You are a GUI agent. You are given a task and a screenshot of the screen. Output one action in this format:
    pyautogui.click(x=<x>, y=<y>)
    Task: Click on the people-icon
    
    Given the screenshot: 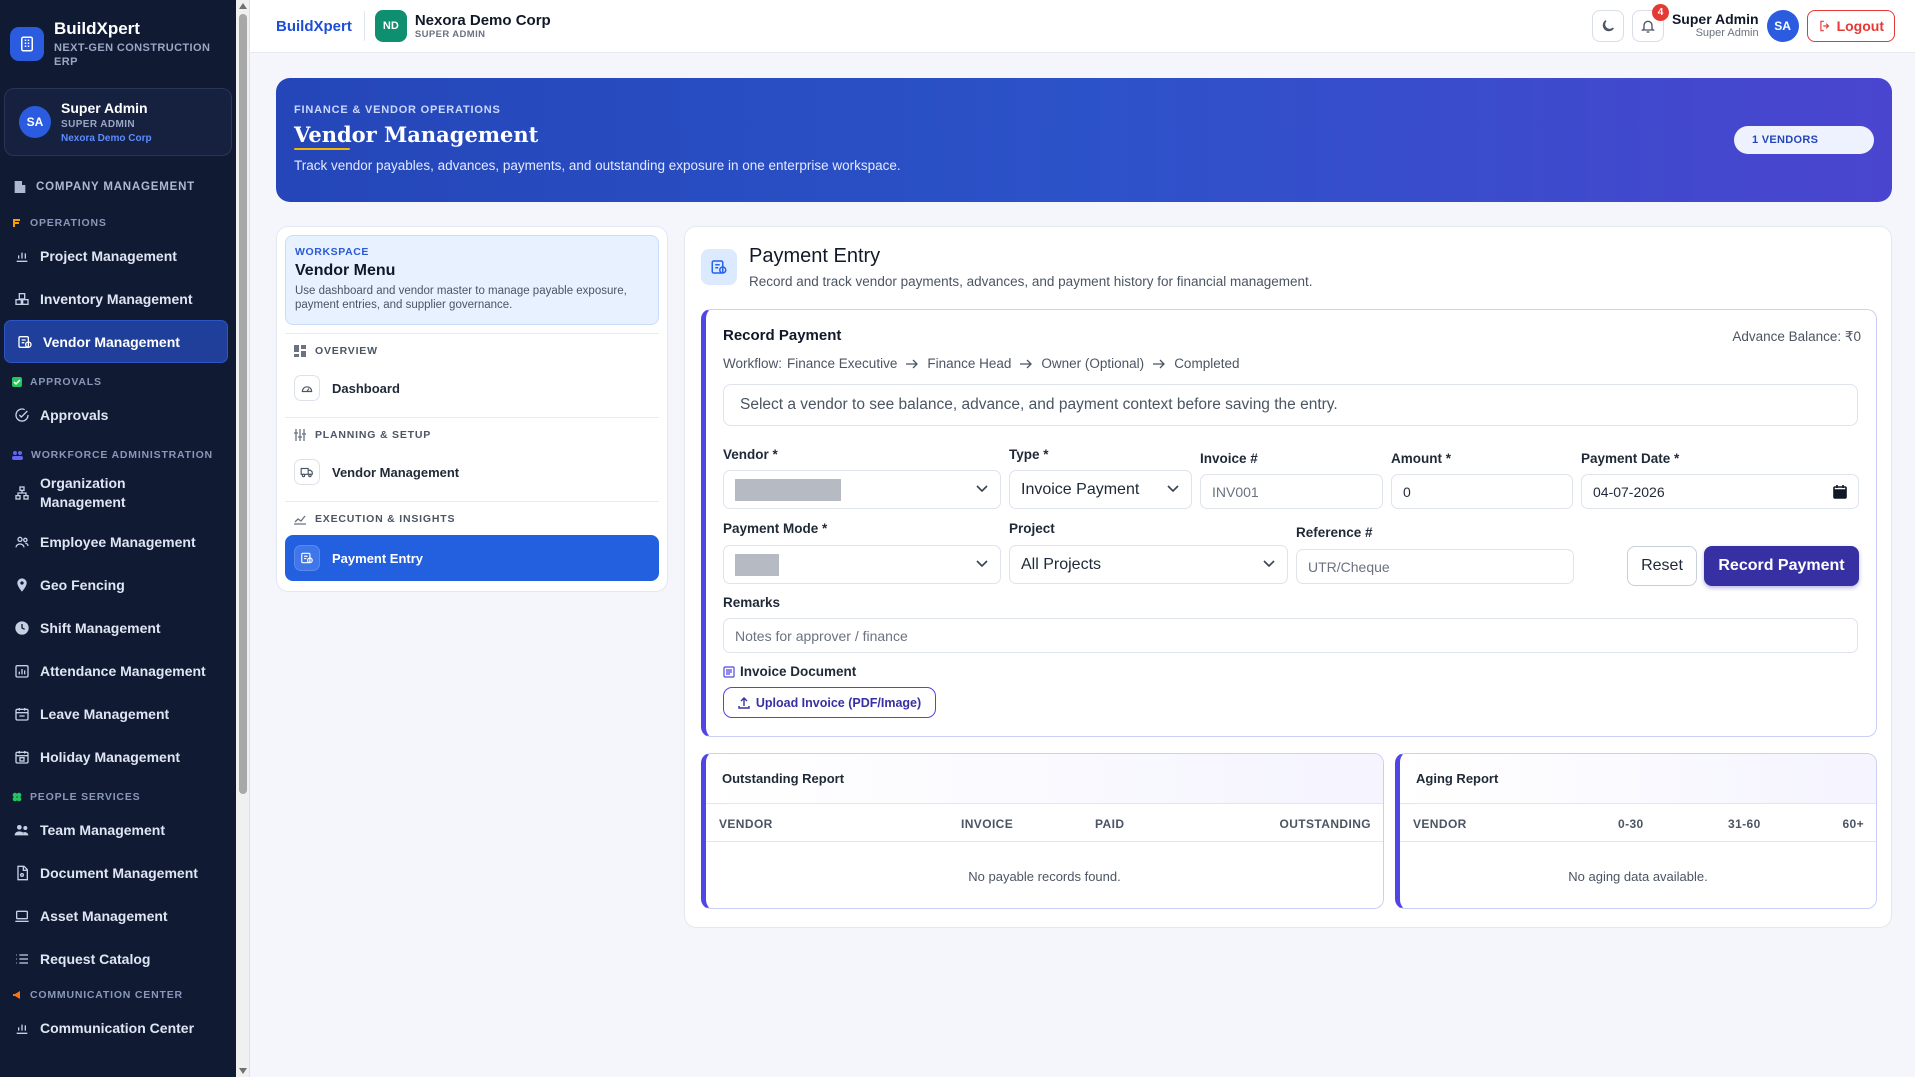 What is the action you would take?
    pyautogui.click(x=17, y=455)
    